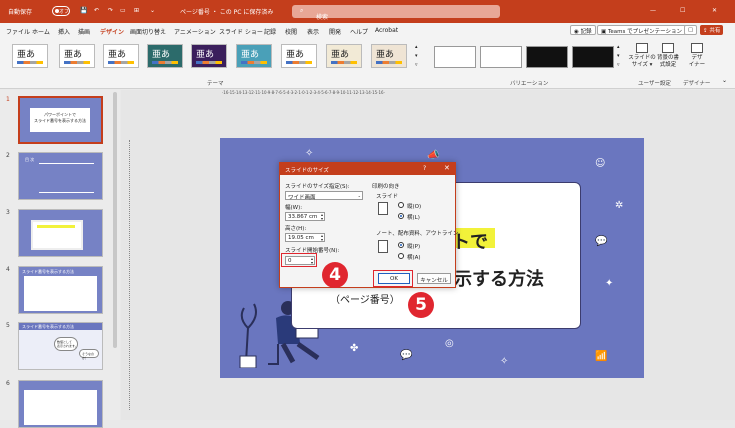 The height and width of the screenshot is (428, 735). Describe the element at coordinates (714, 10) in the screenshot. I see `close-window-button: ✕` at that location.